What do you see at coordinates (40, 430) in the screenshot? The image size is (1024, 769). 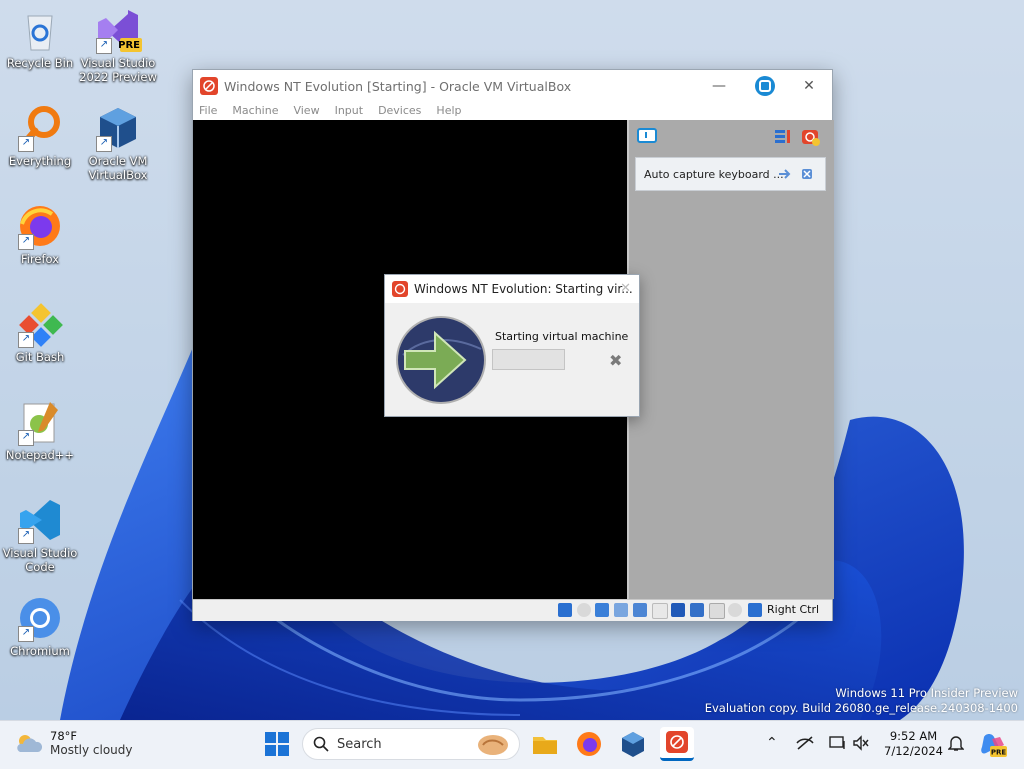 I see `desktop-icon-notepad-plus-plus: ↗ Notepad++` at bounding box center [40, 430].